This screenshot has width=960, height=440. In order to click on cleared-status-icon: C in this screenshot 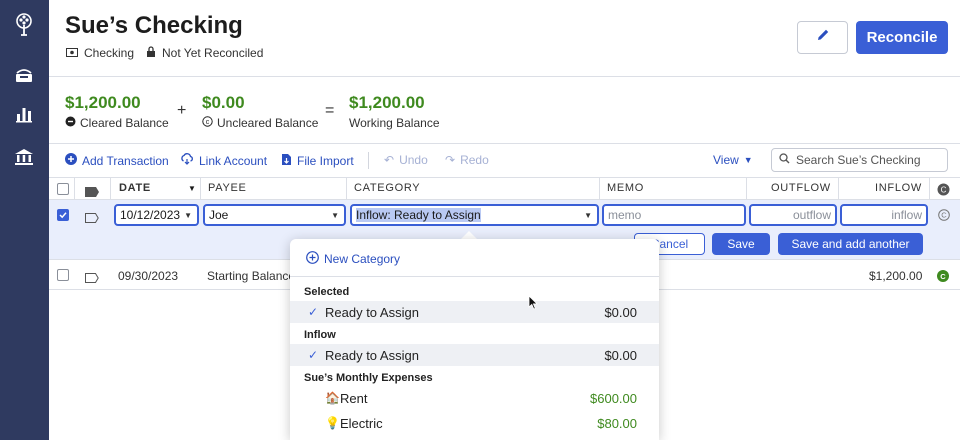, I will do `click(943, 278)`.